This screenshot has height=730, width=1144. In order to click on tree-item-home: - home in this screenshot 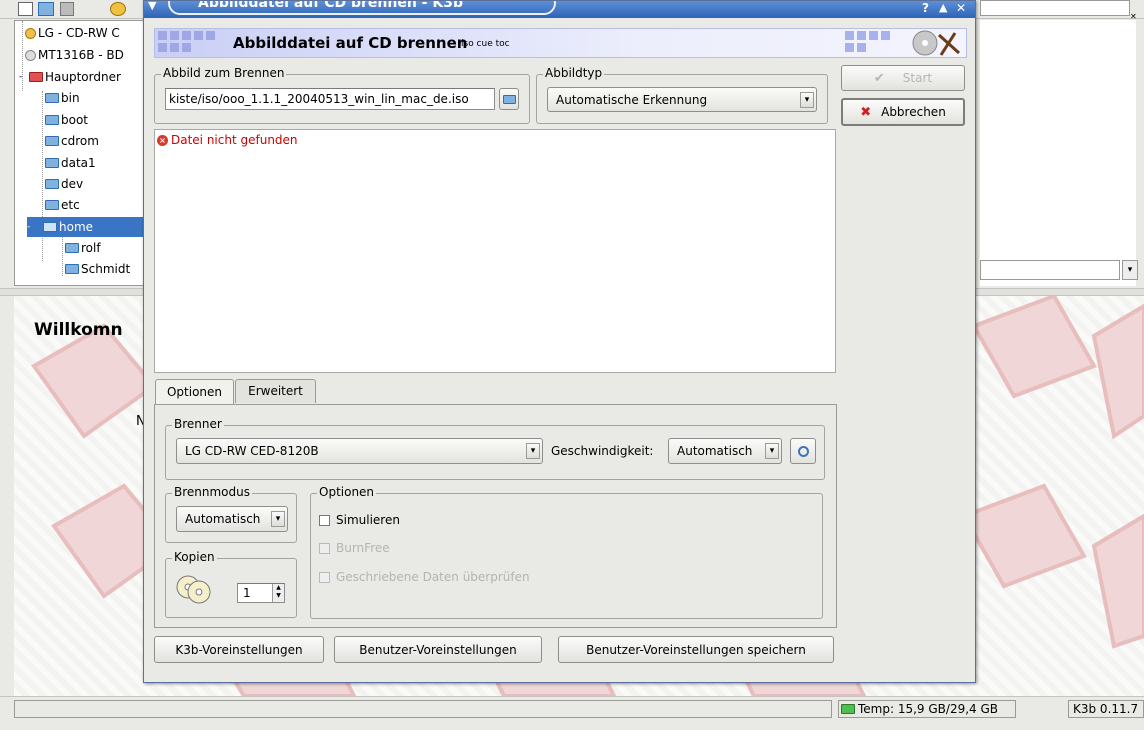, I will do `click(88, 227)`.